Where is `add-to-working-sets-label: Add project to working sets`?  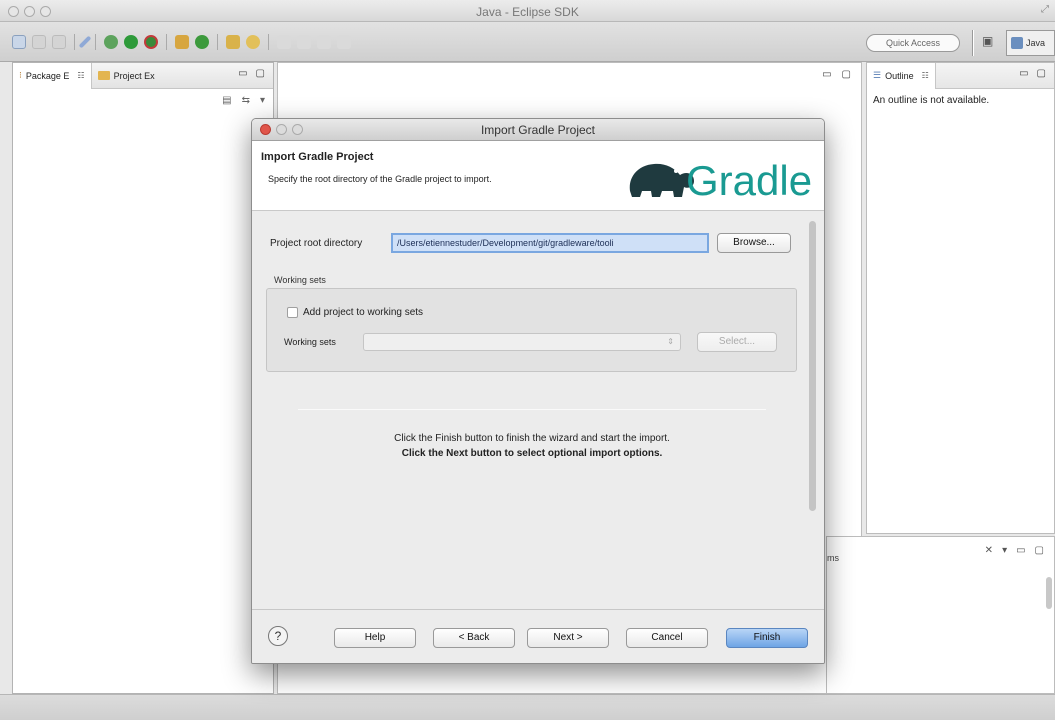
add-to-working-sets-label: Add project to working sets is located at coordinates (363, 312).